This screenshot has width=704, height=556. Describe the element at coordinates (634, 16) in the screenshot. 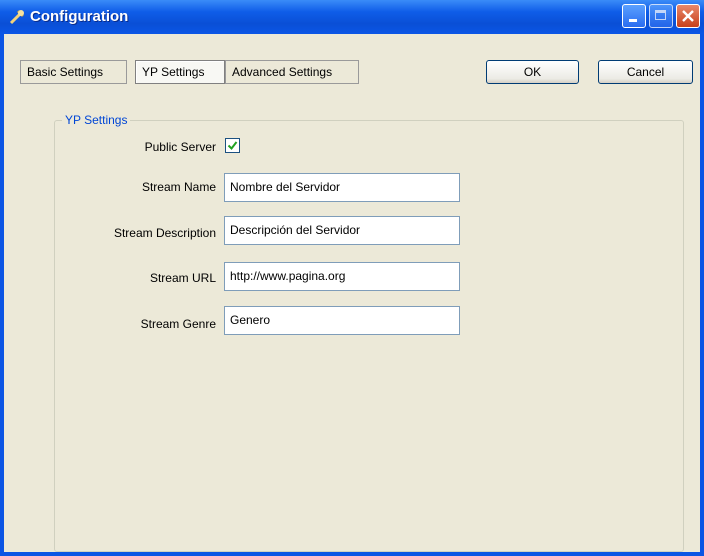

I see `minimize-button` at that location.